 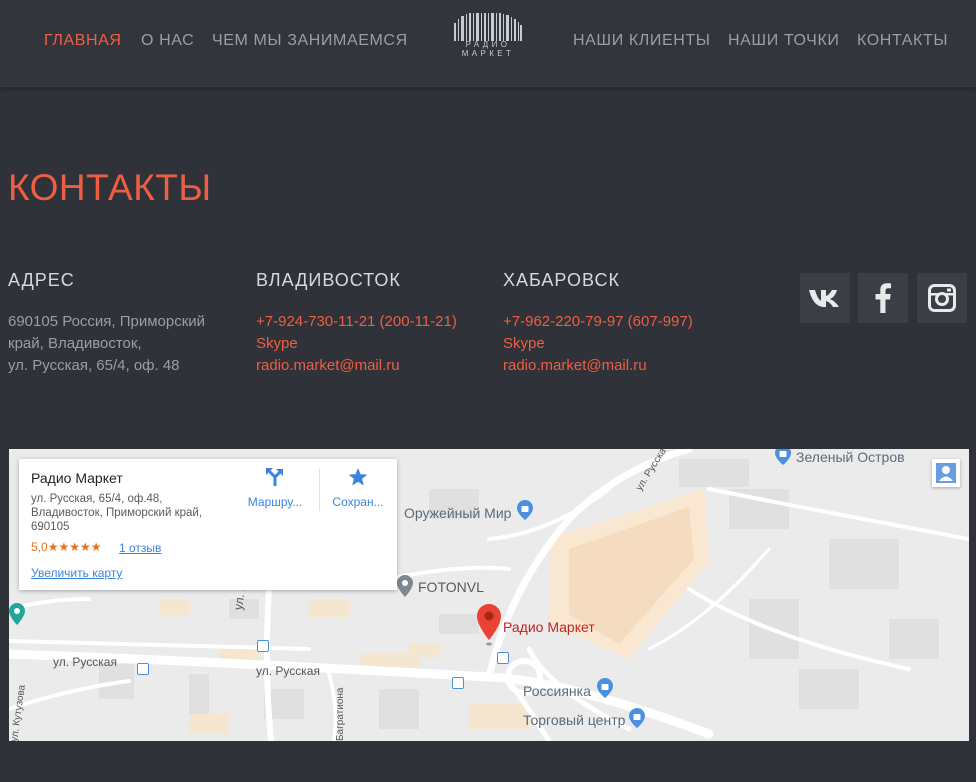 I want to click on street-view-button, so click(x=946, y=473).